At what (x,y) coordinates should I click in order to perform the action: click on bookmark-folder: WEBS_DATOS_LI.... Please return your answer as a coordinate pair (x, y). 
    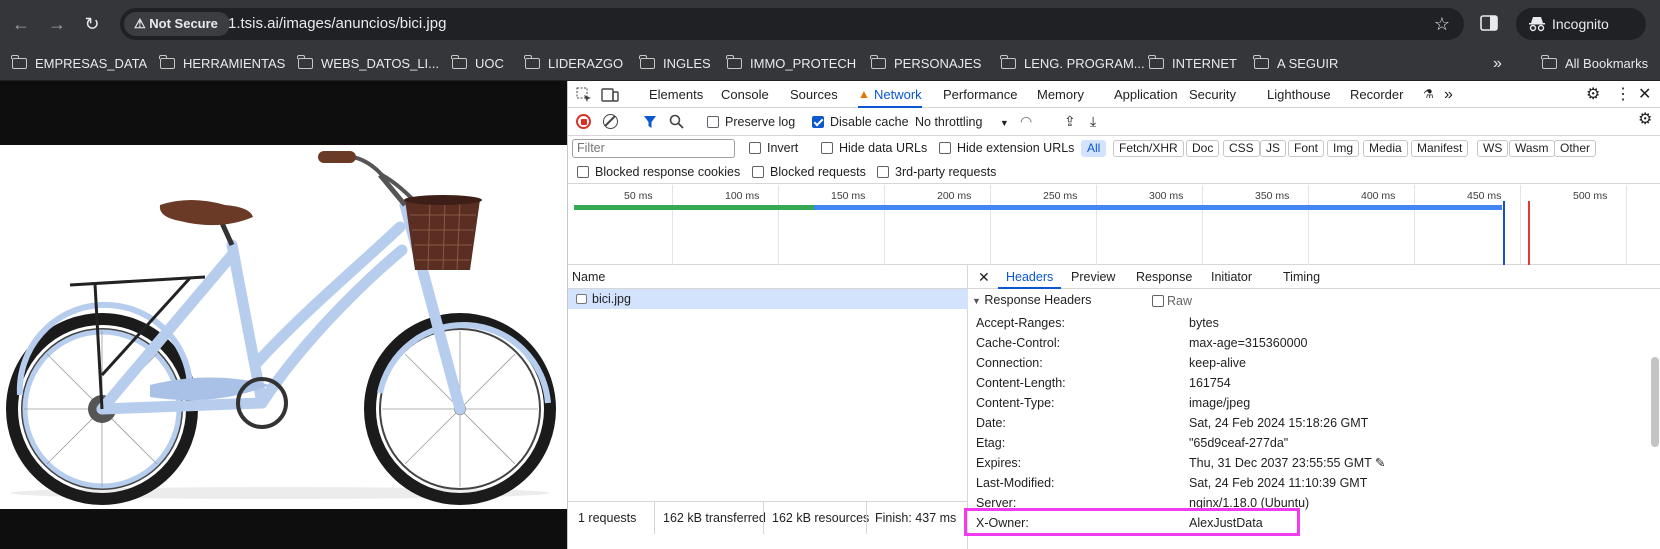
    Looking at the image, I should click on (368, 64).